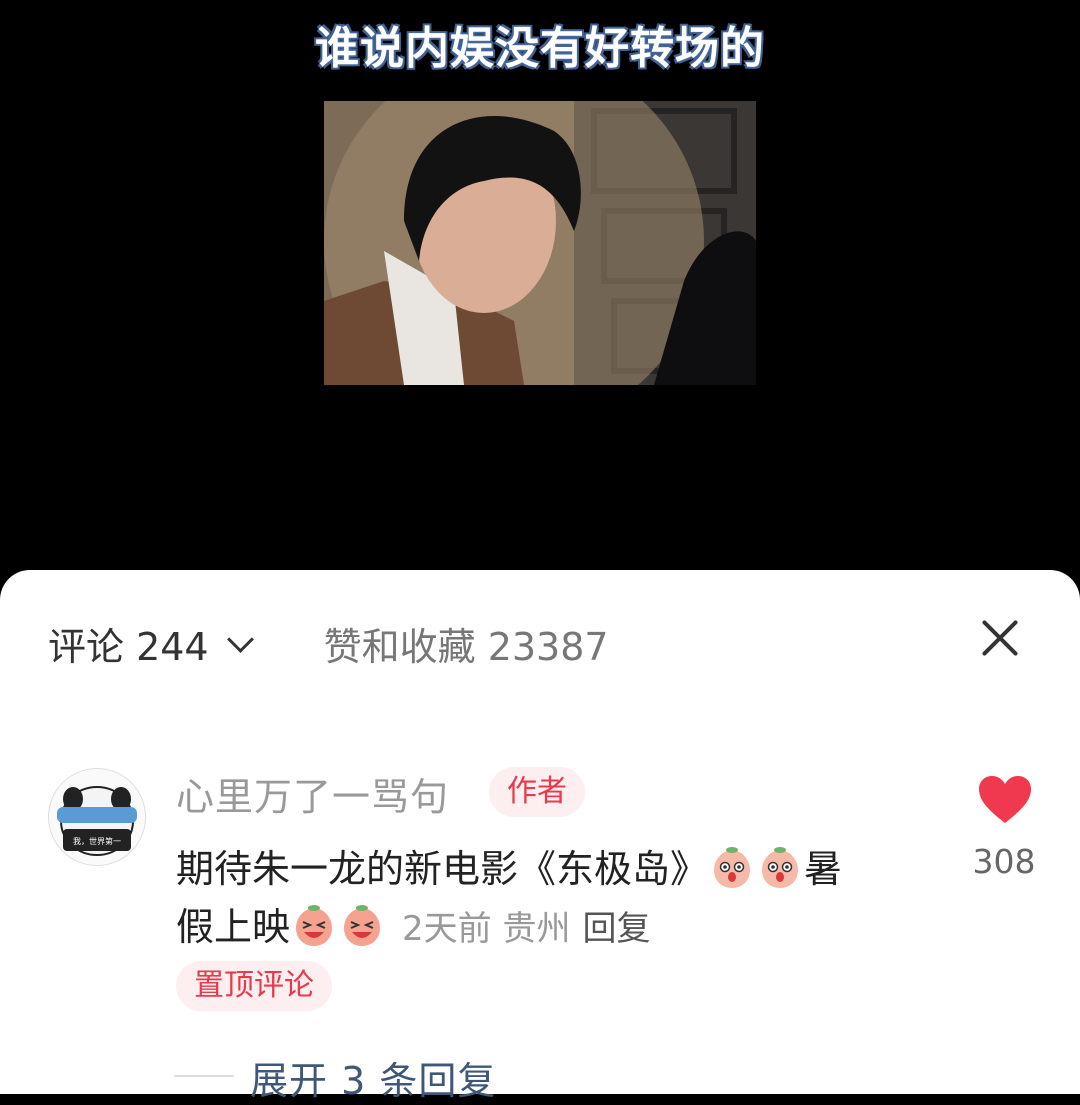 The height and width of the screenshot is (1105, 1080). What do you see at coordinates (442, 869) in the screenshot?
I see `comment-text-part1: 期待朱一龙的新电影《东极岛》` at bounding box center [442, 869].